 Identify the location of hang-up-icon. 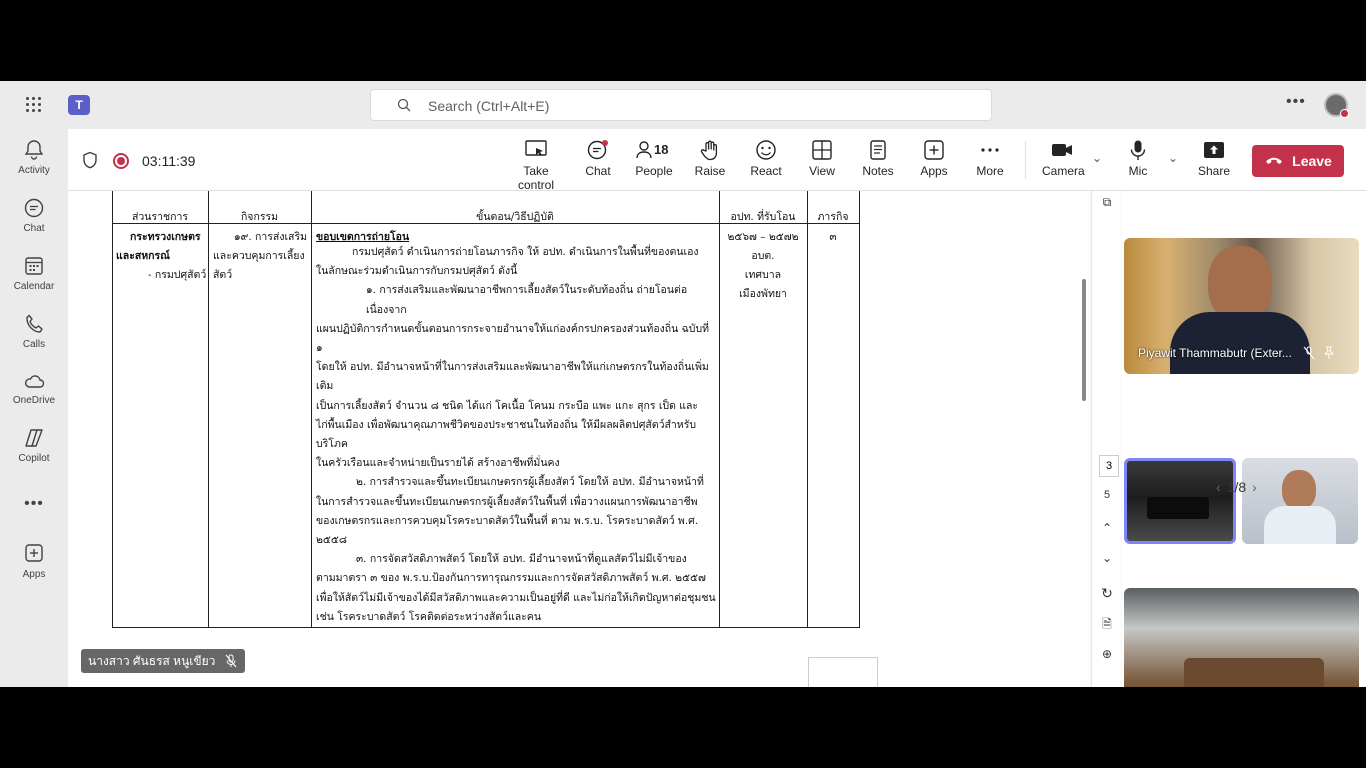
(1274, 160).